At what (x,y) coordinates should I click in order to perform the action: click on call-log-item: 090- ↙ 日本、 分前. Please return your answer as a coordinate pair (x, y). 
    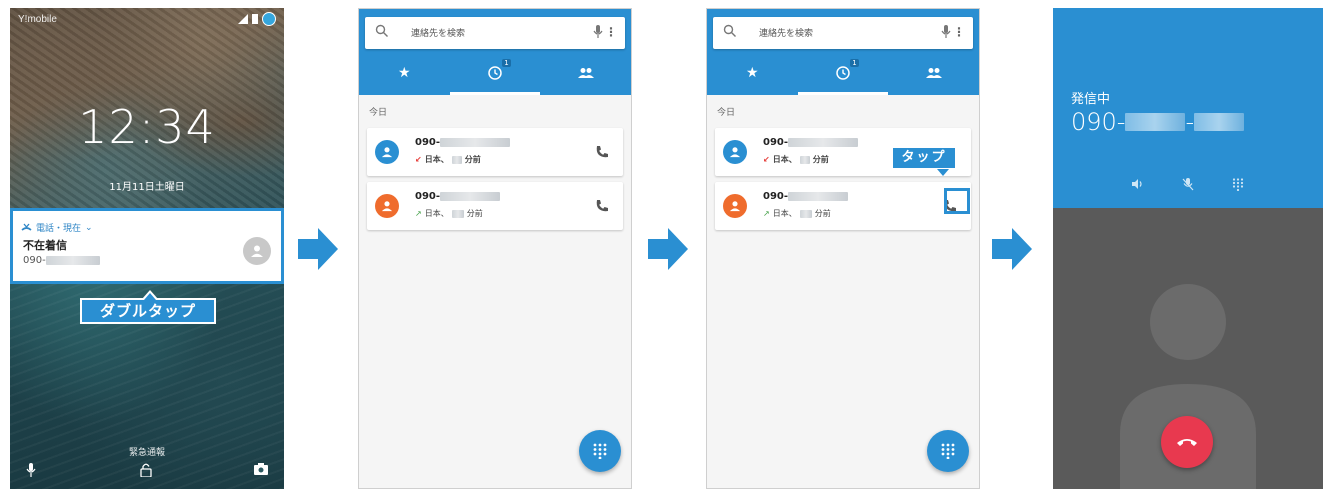
    Looking at the image, I should click on (495, 152).